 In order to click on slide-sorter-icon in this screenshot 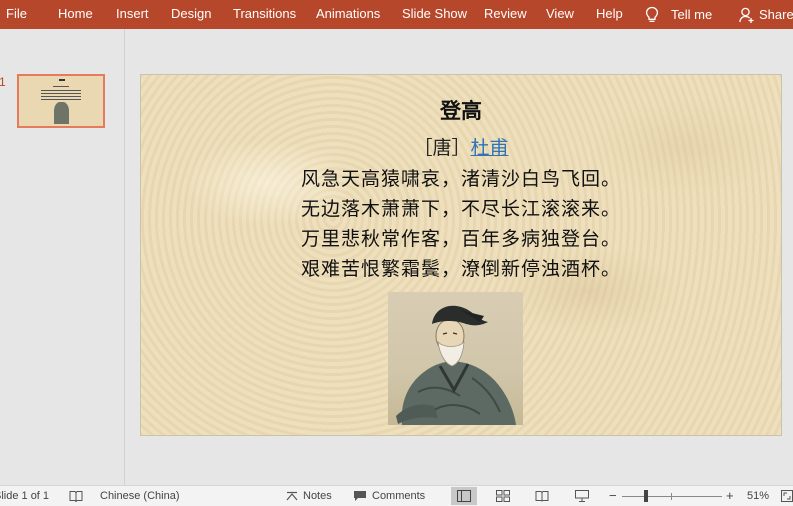, I will do `click(503, 496)`.